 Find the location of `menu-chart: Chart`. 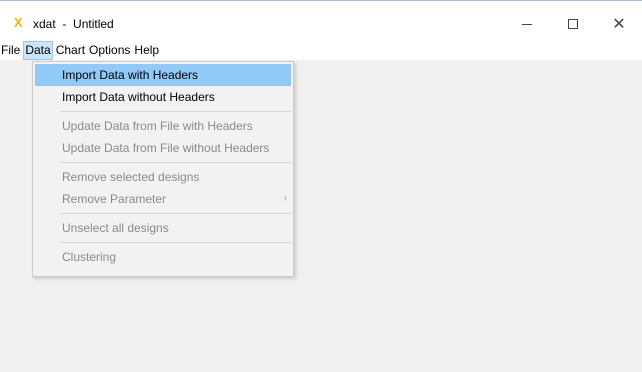

menu-chart: Chart is located at coordinates (70, 50).